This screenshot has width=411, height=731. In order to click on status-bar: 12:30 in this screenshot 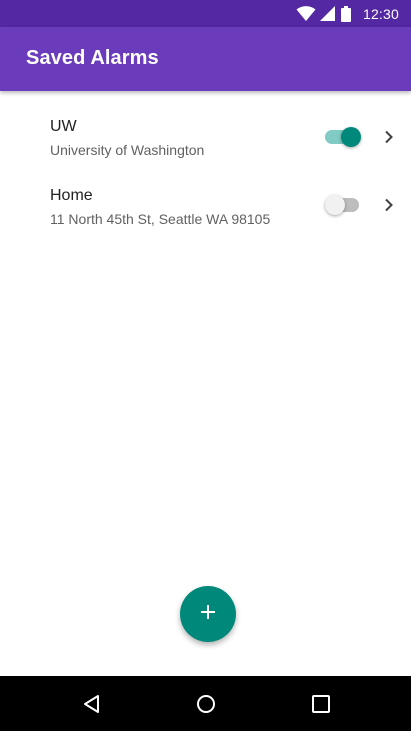, I will do `click(205, 13)`.